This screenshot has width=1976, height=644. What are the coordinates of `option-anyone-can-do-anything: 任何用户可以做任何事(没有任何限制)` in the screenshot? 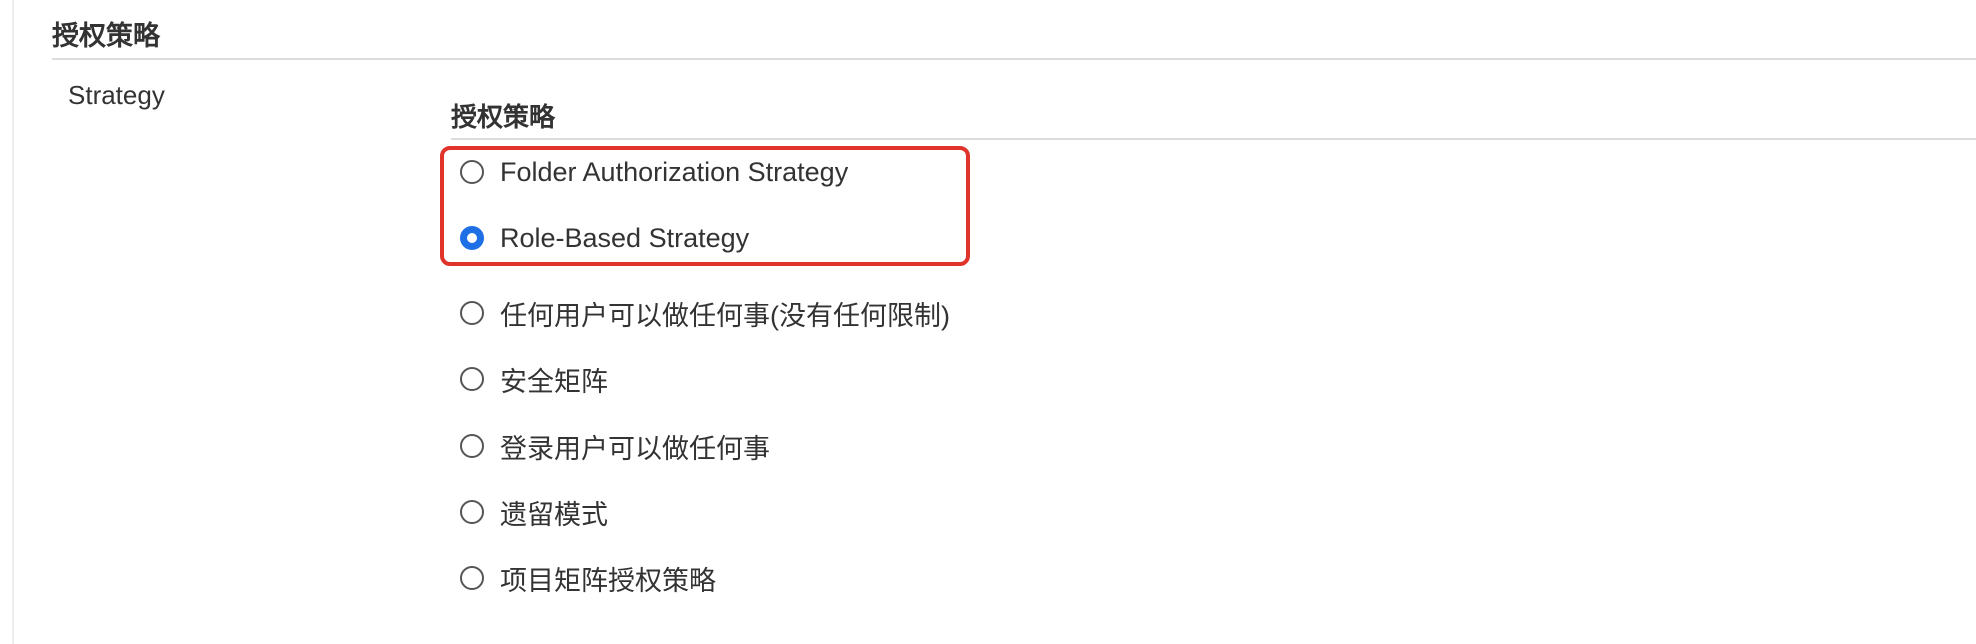 It's located at (705, 313).